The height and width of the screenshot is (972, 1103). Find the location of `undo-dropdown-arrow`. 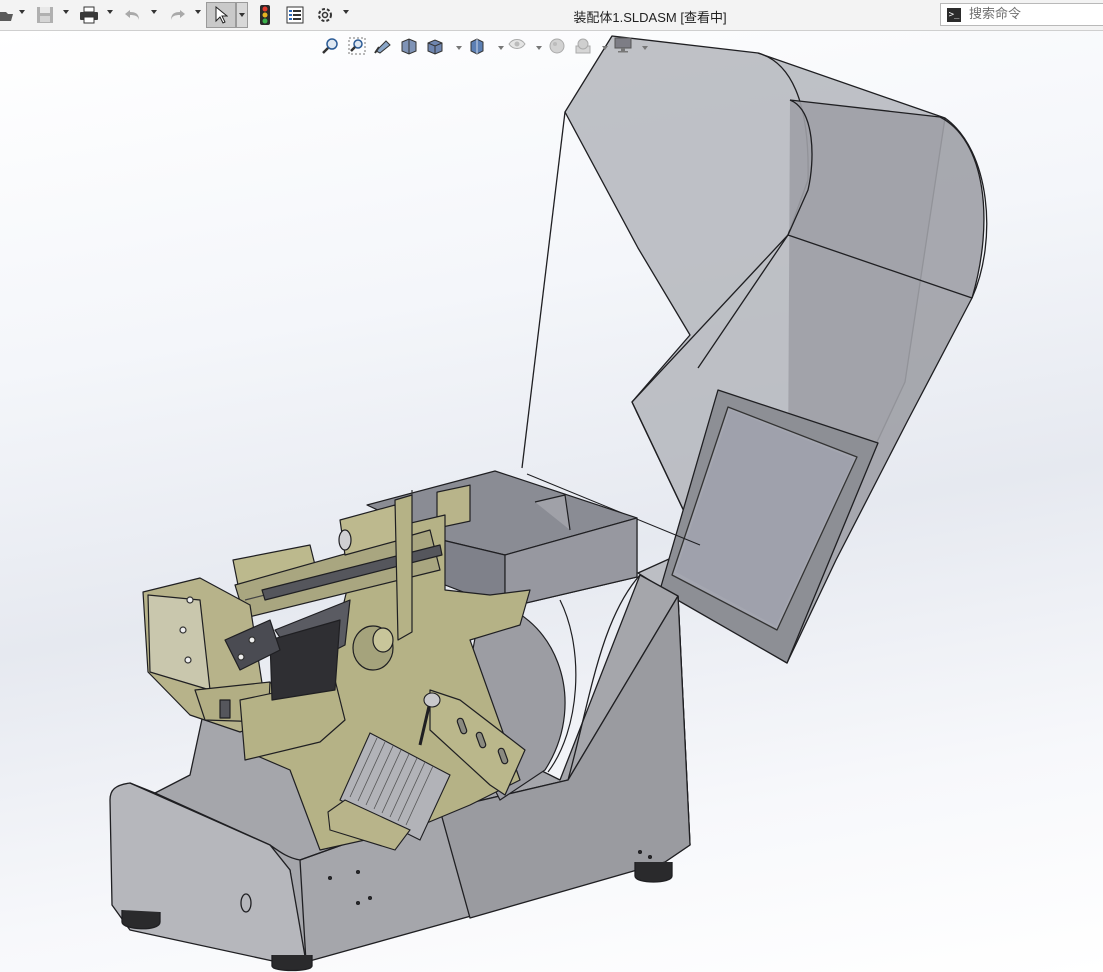

undo-dropdown-arrow is located at coordinates (154, 12).